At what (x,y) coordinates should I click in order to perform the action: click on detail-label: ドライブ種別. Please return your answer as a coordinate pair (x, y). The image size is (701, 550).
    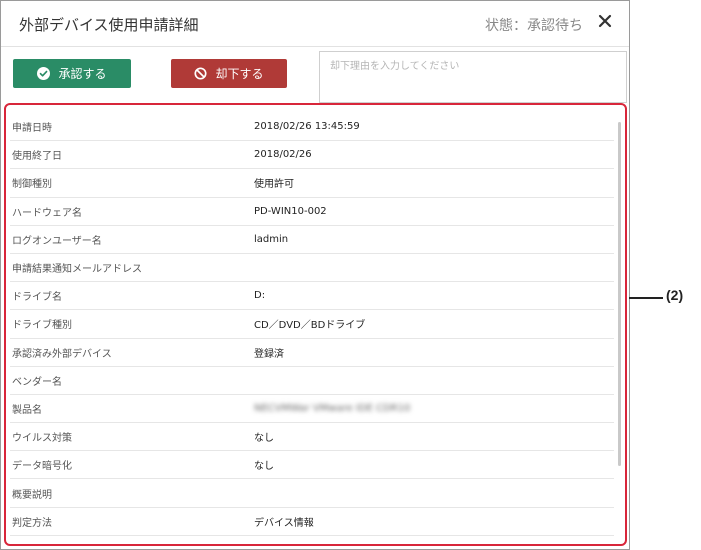
    Looking at the image, I should click on (42, 326).